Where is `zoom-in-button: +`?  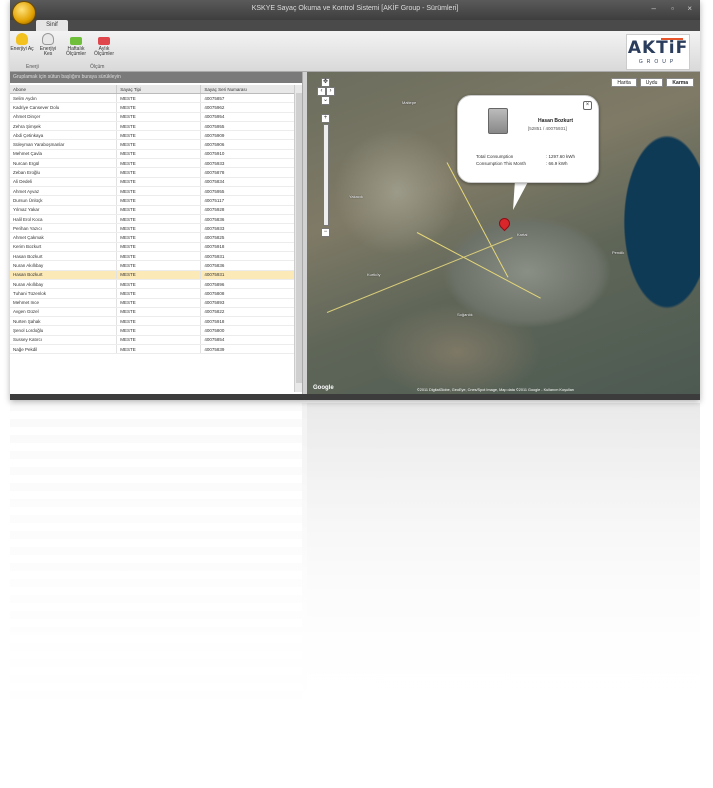
zoom-in-button: + is located at coordinates (325, 118).